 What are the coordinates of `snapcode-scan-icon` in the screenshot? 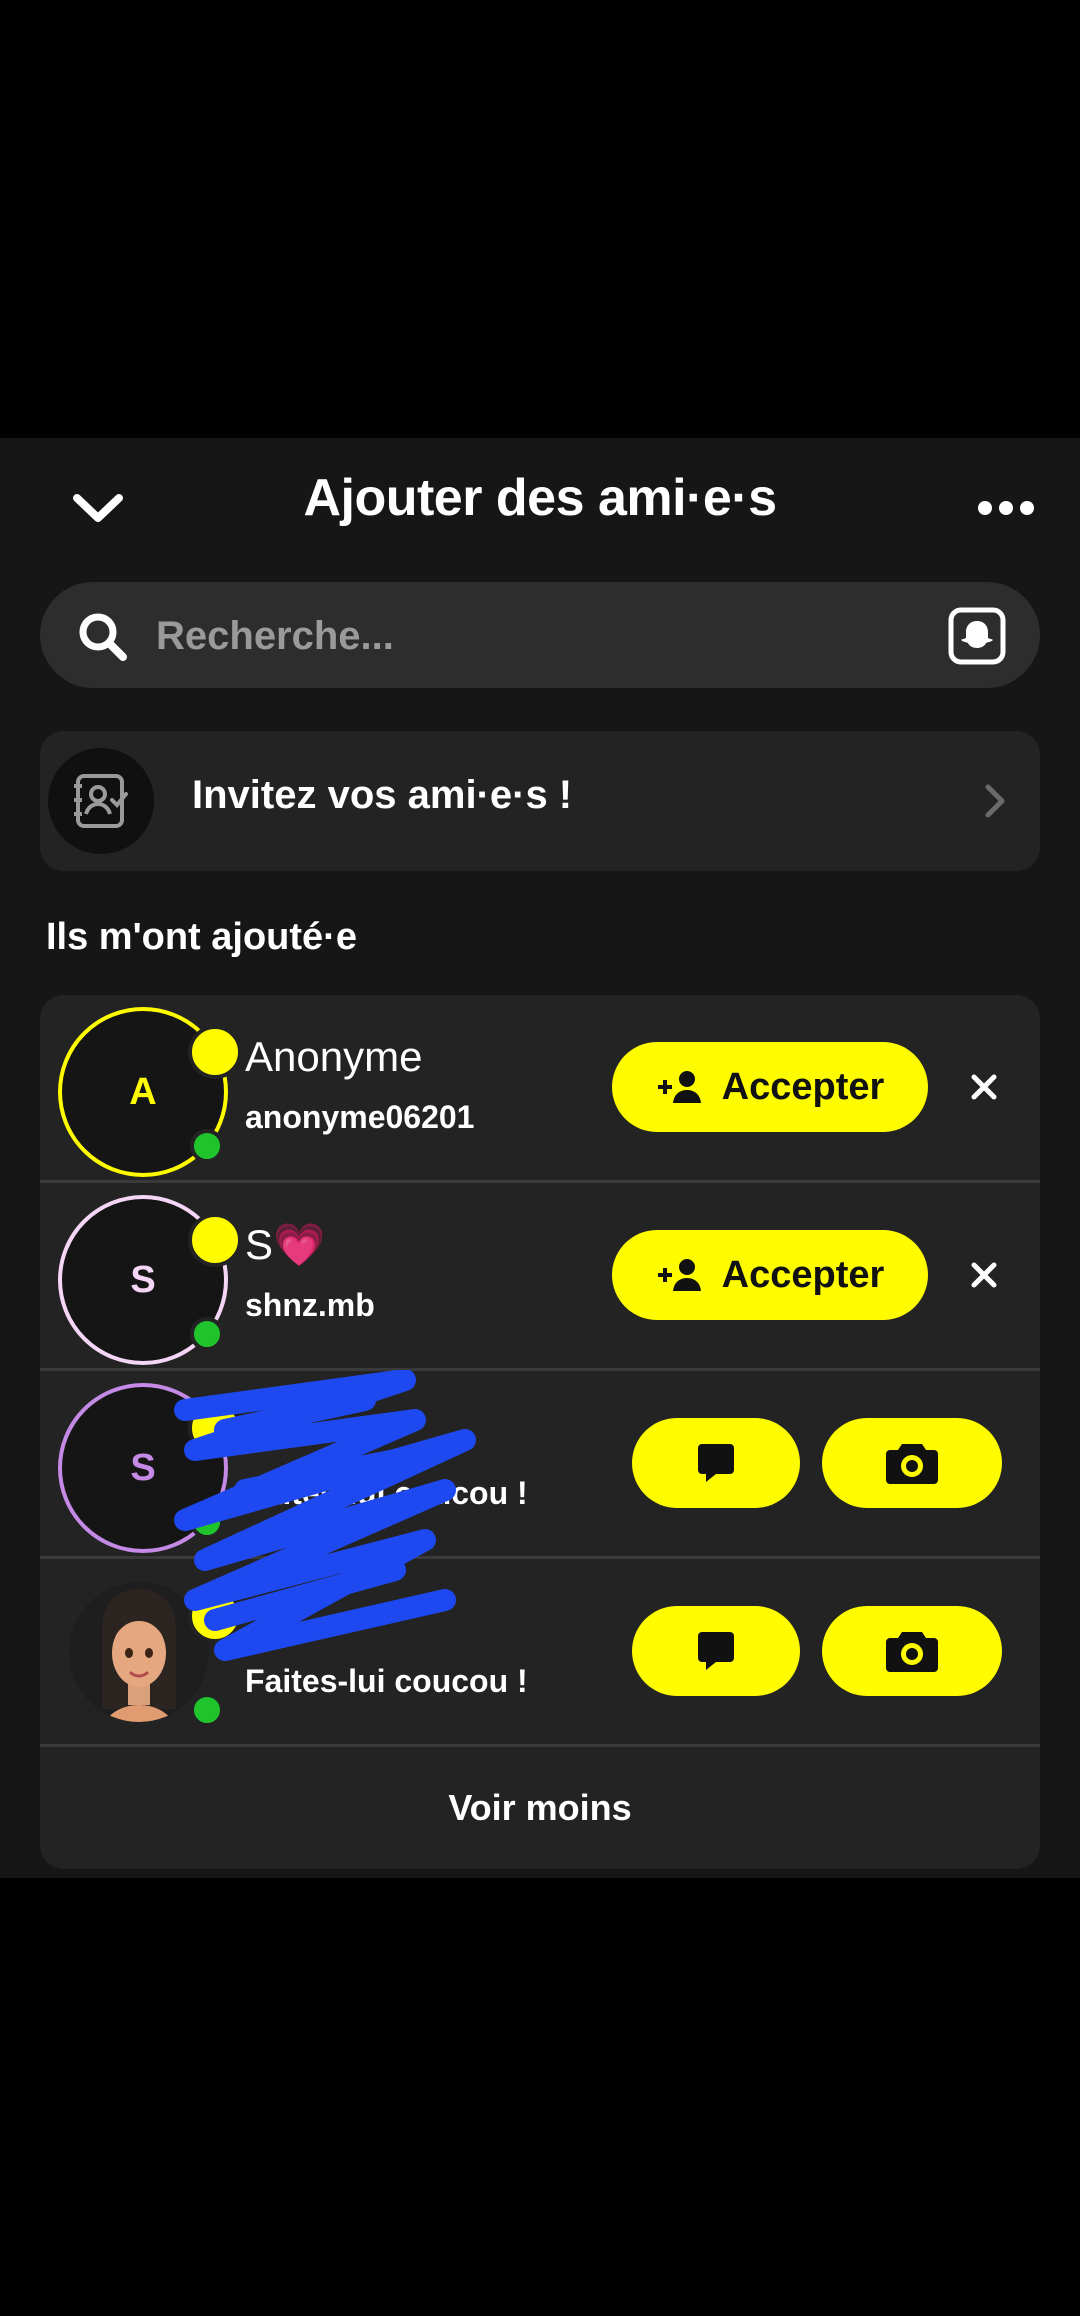 It's located at (977, 636).